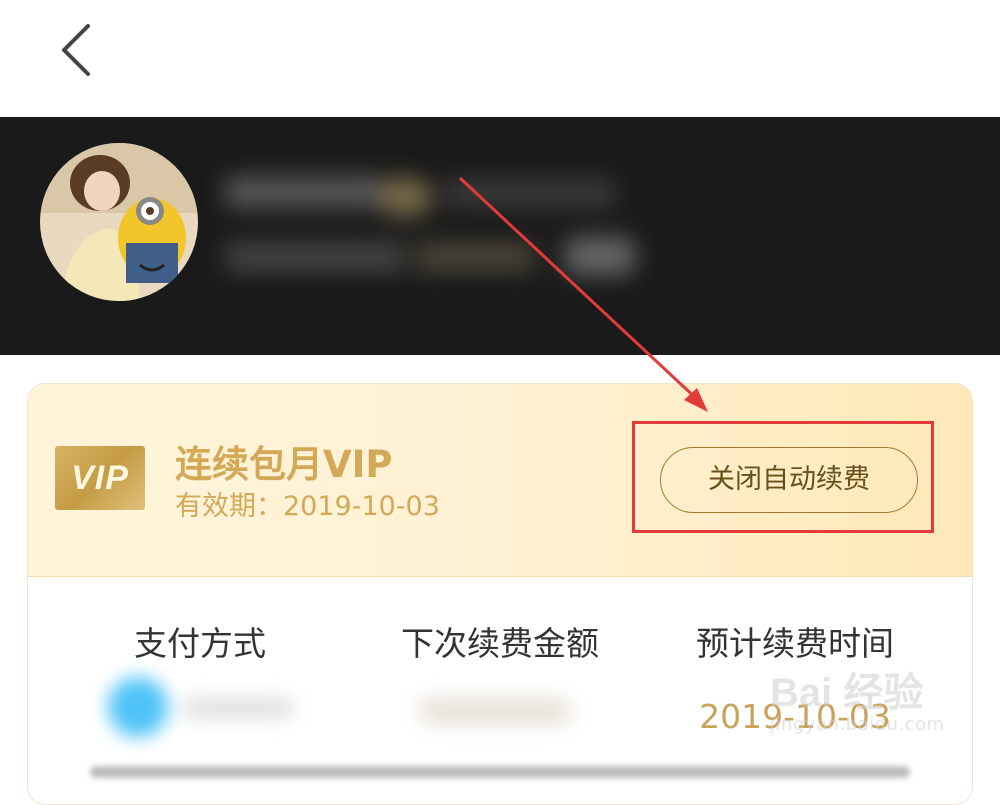 The height and width of the screenshot is (805, 1000). What do you see at coordinates (284, 464) in the screenshot?
I see `plan-name: 连续包月VIP` at bounding box center [284, 464].